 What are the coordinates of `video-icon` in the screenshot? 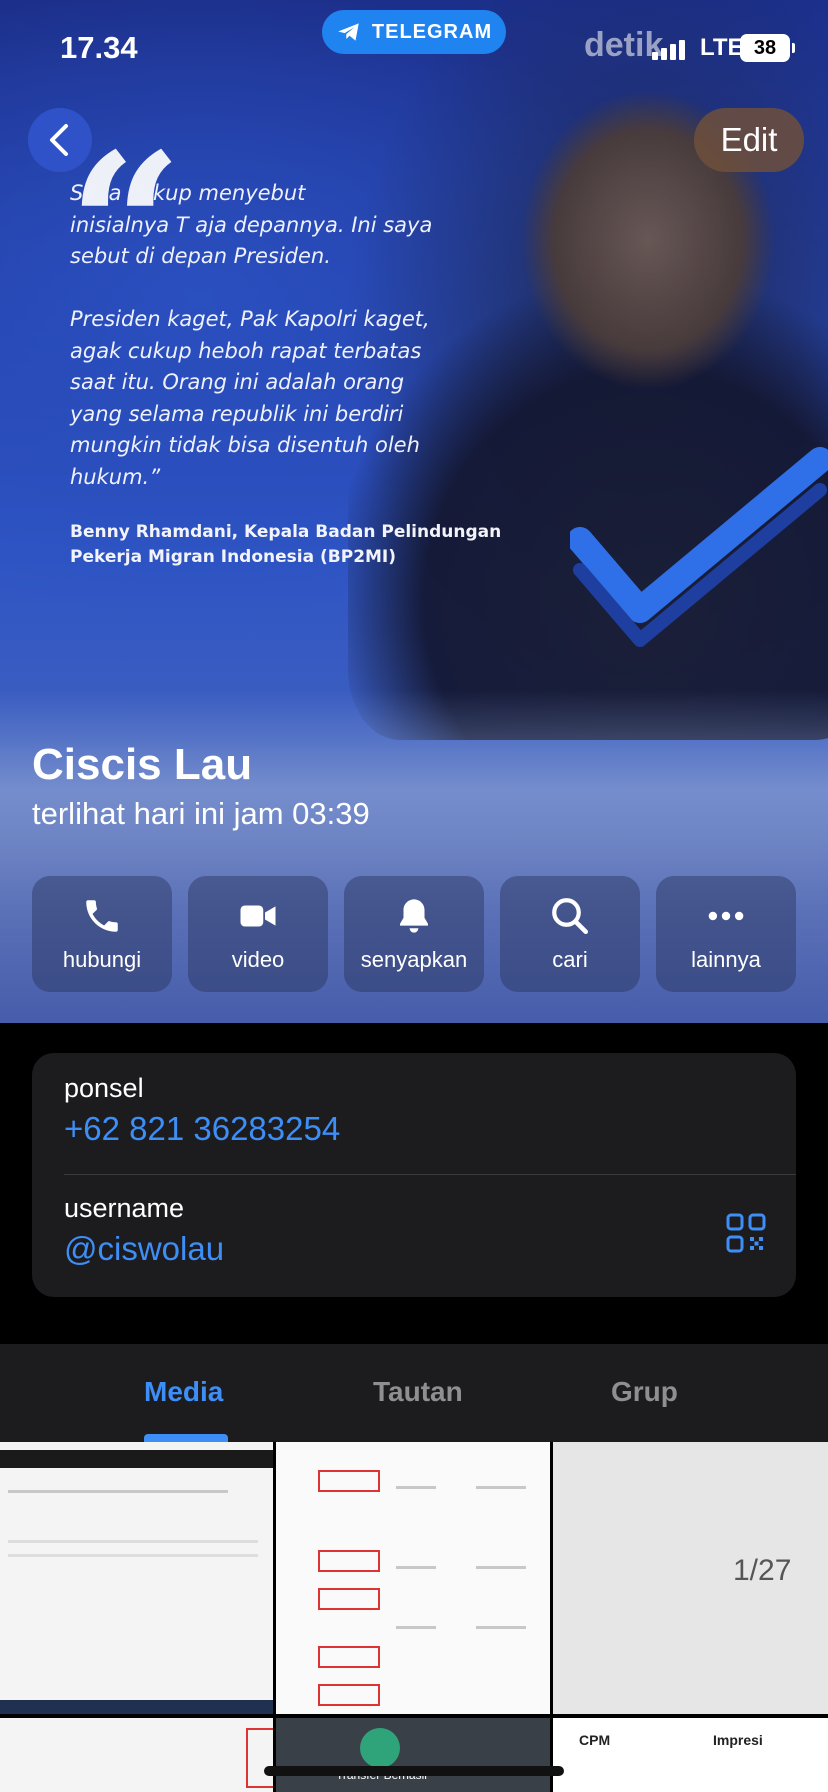 It's located at (258, 916).